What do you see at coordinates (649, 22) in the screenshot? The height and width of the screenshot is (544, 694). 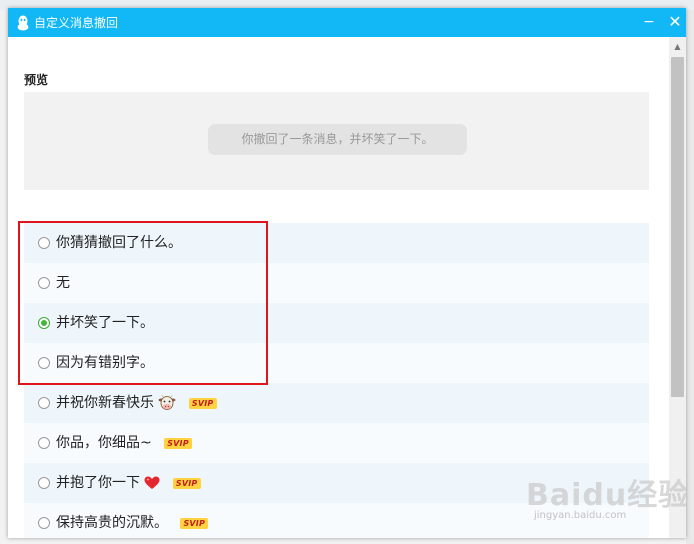 I see `minimize-button: −` at bounding box center [649, 22].